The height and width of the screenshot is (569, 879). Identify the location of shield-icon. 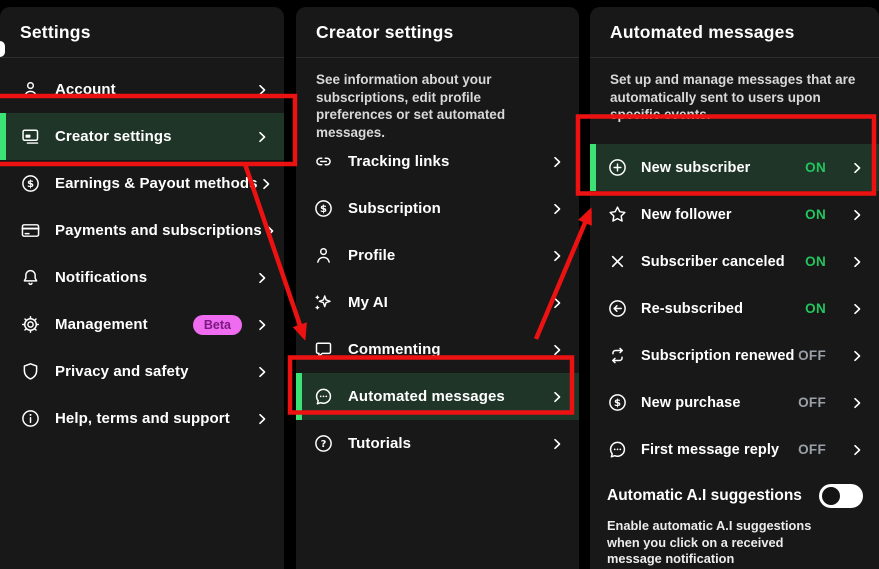
(30, 371).